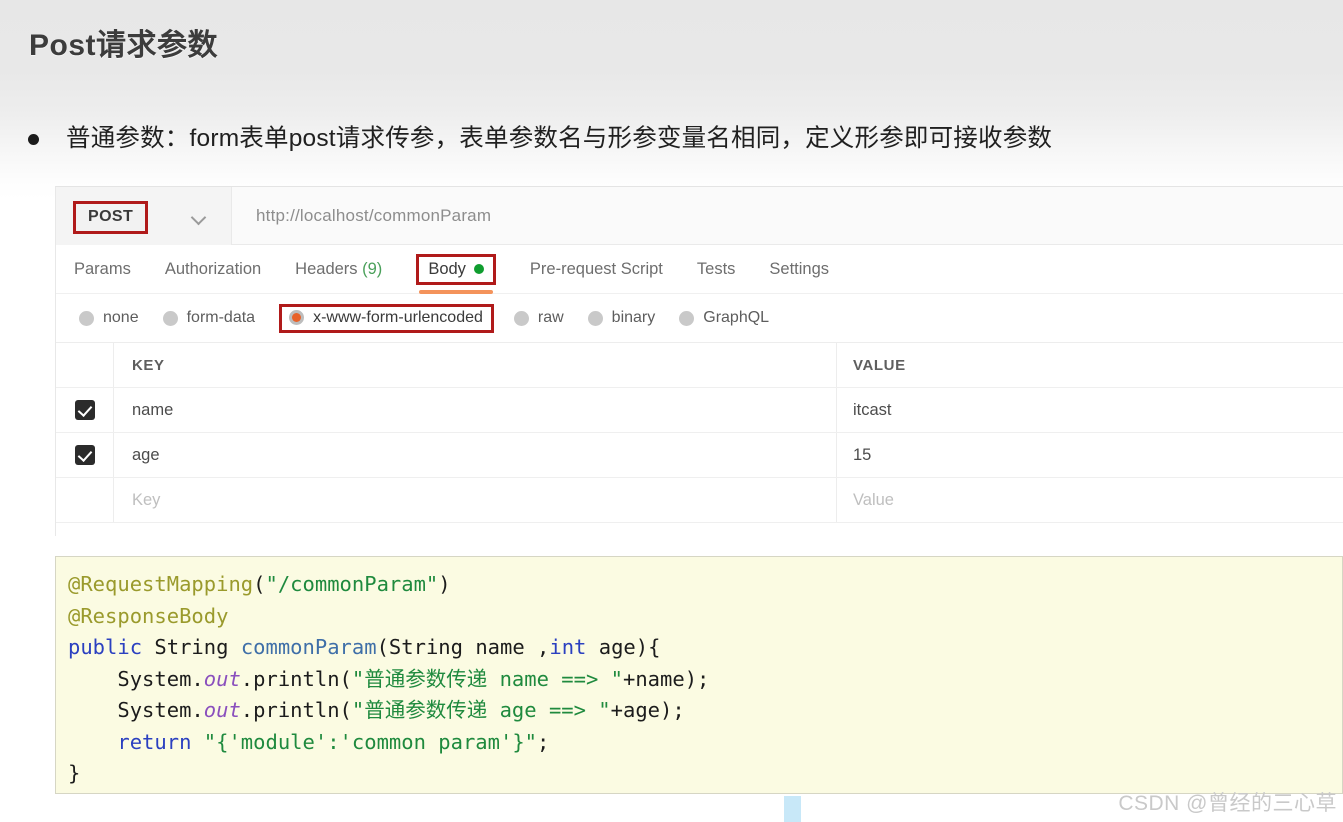 The height and width of the screenshot is (822, 1343). What do you see at coordinates (792, 809) in the screenshot?
I see `text-caret` at bounding box center [792, 809].